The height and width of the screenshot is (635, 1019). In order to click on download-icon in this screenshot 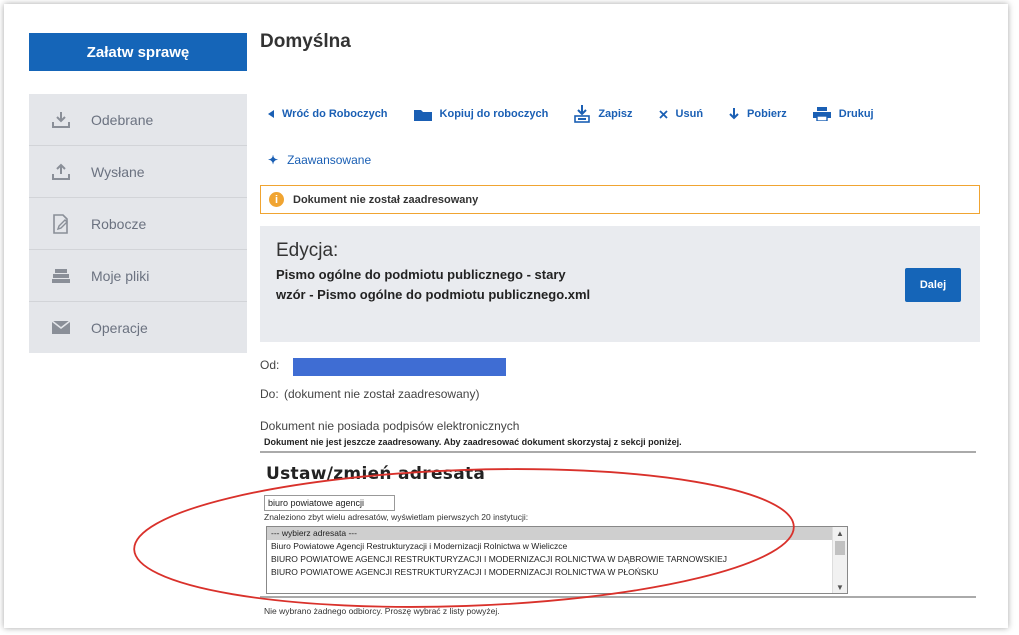, I will do `click(61, 120)`.